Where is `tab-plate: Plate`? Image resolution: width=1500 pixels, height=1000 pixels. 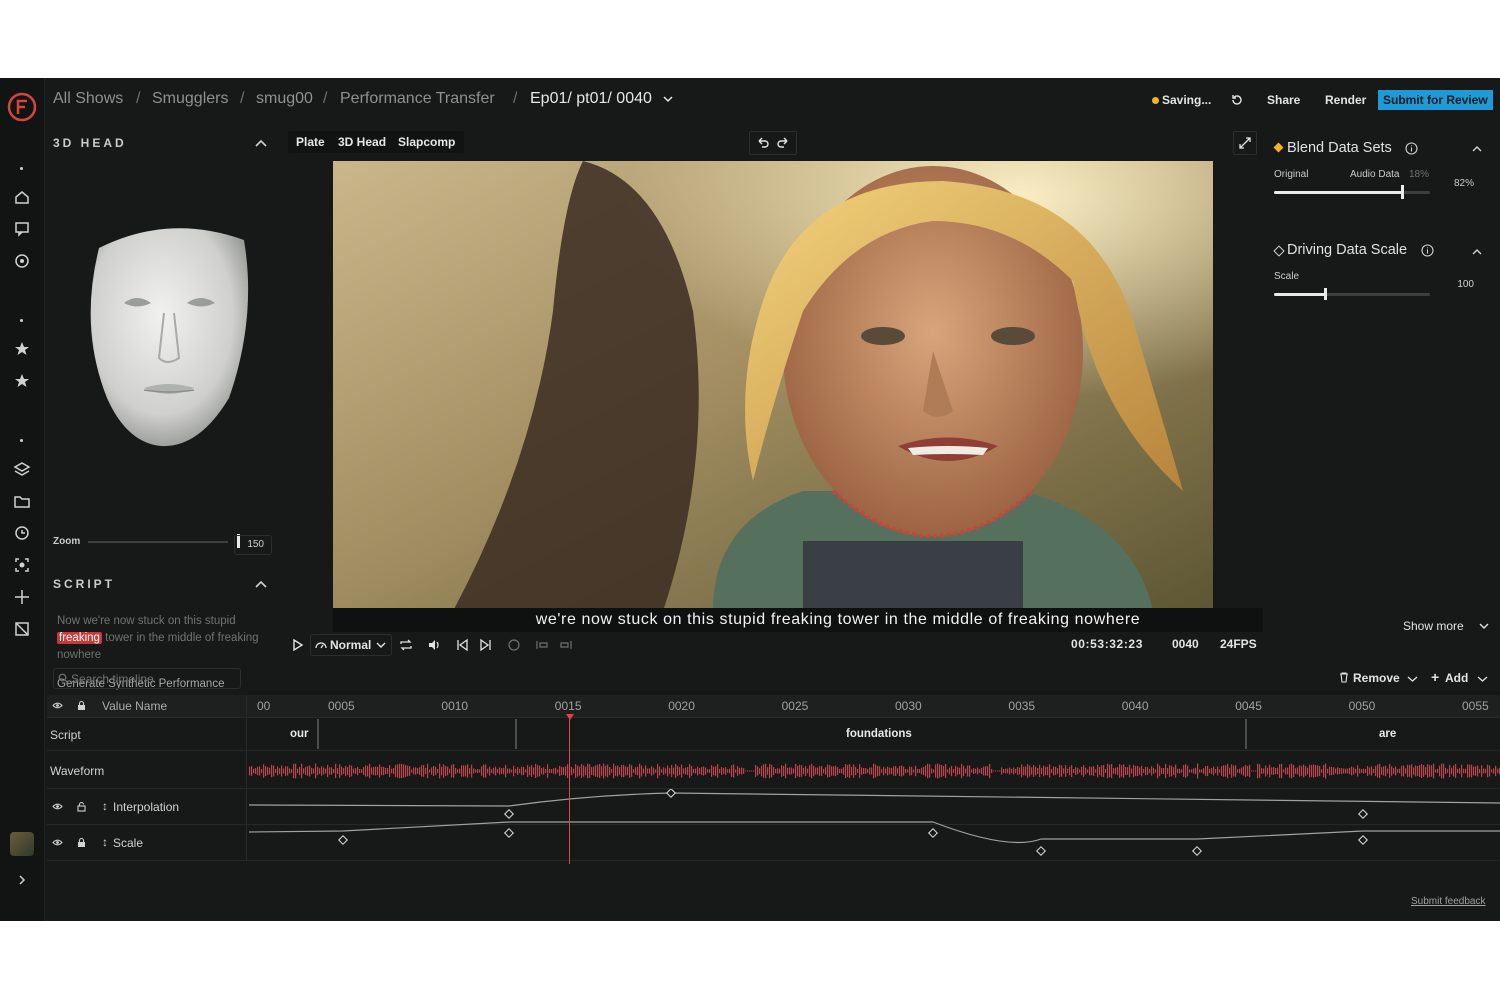 tab-plate: Plate is located at coordinates (310, 142).